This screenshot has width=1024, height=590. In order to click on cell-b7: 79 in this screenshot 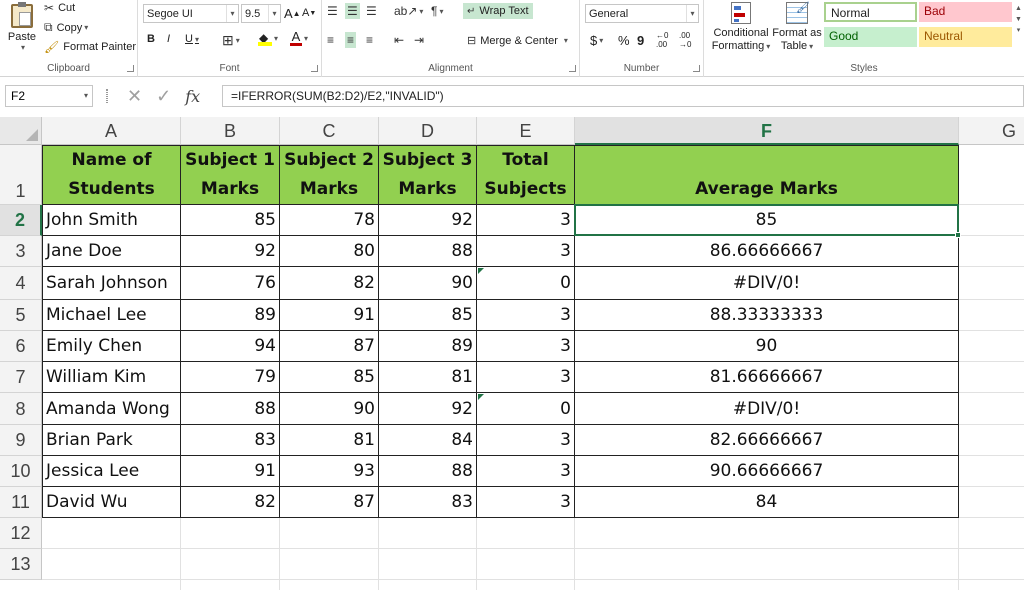, I will do `click(230, 377)`.